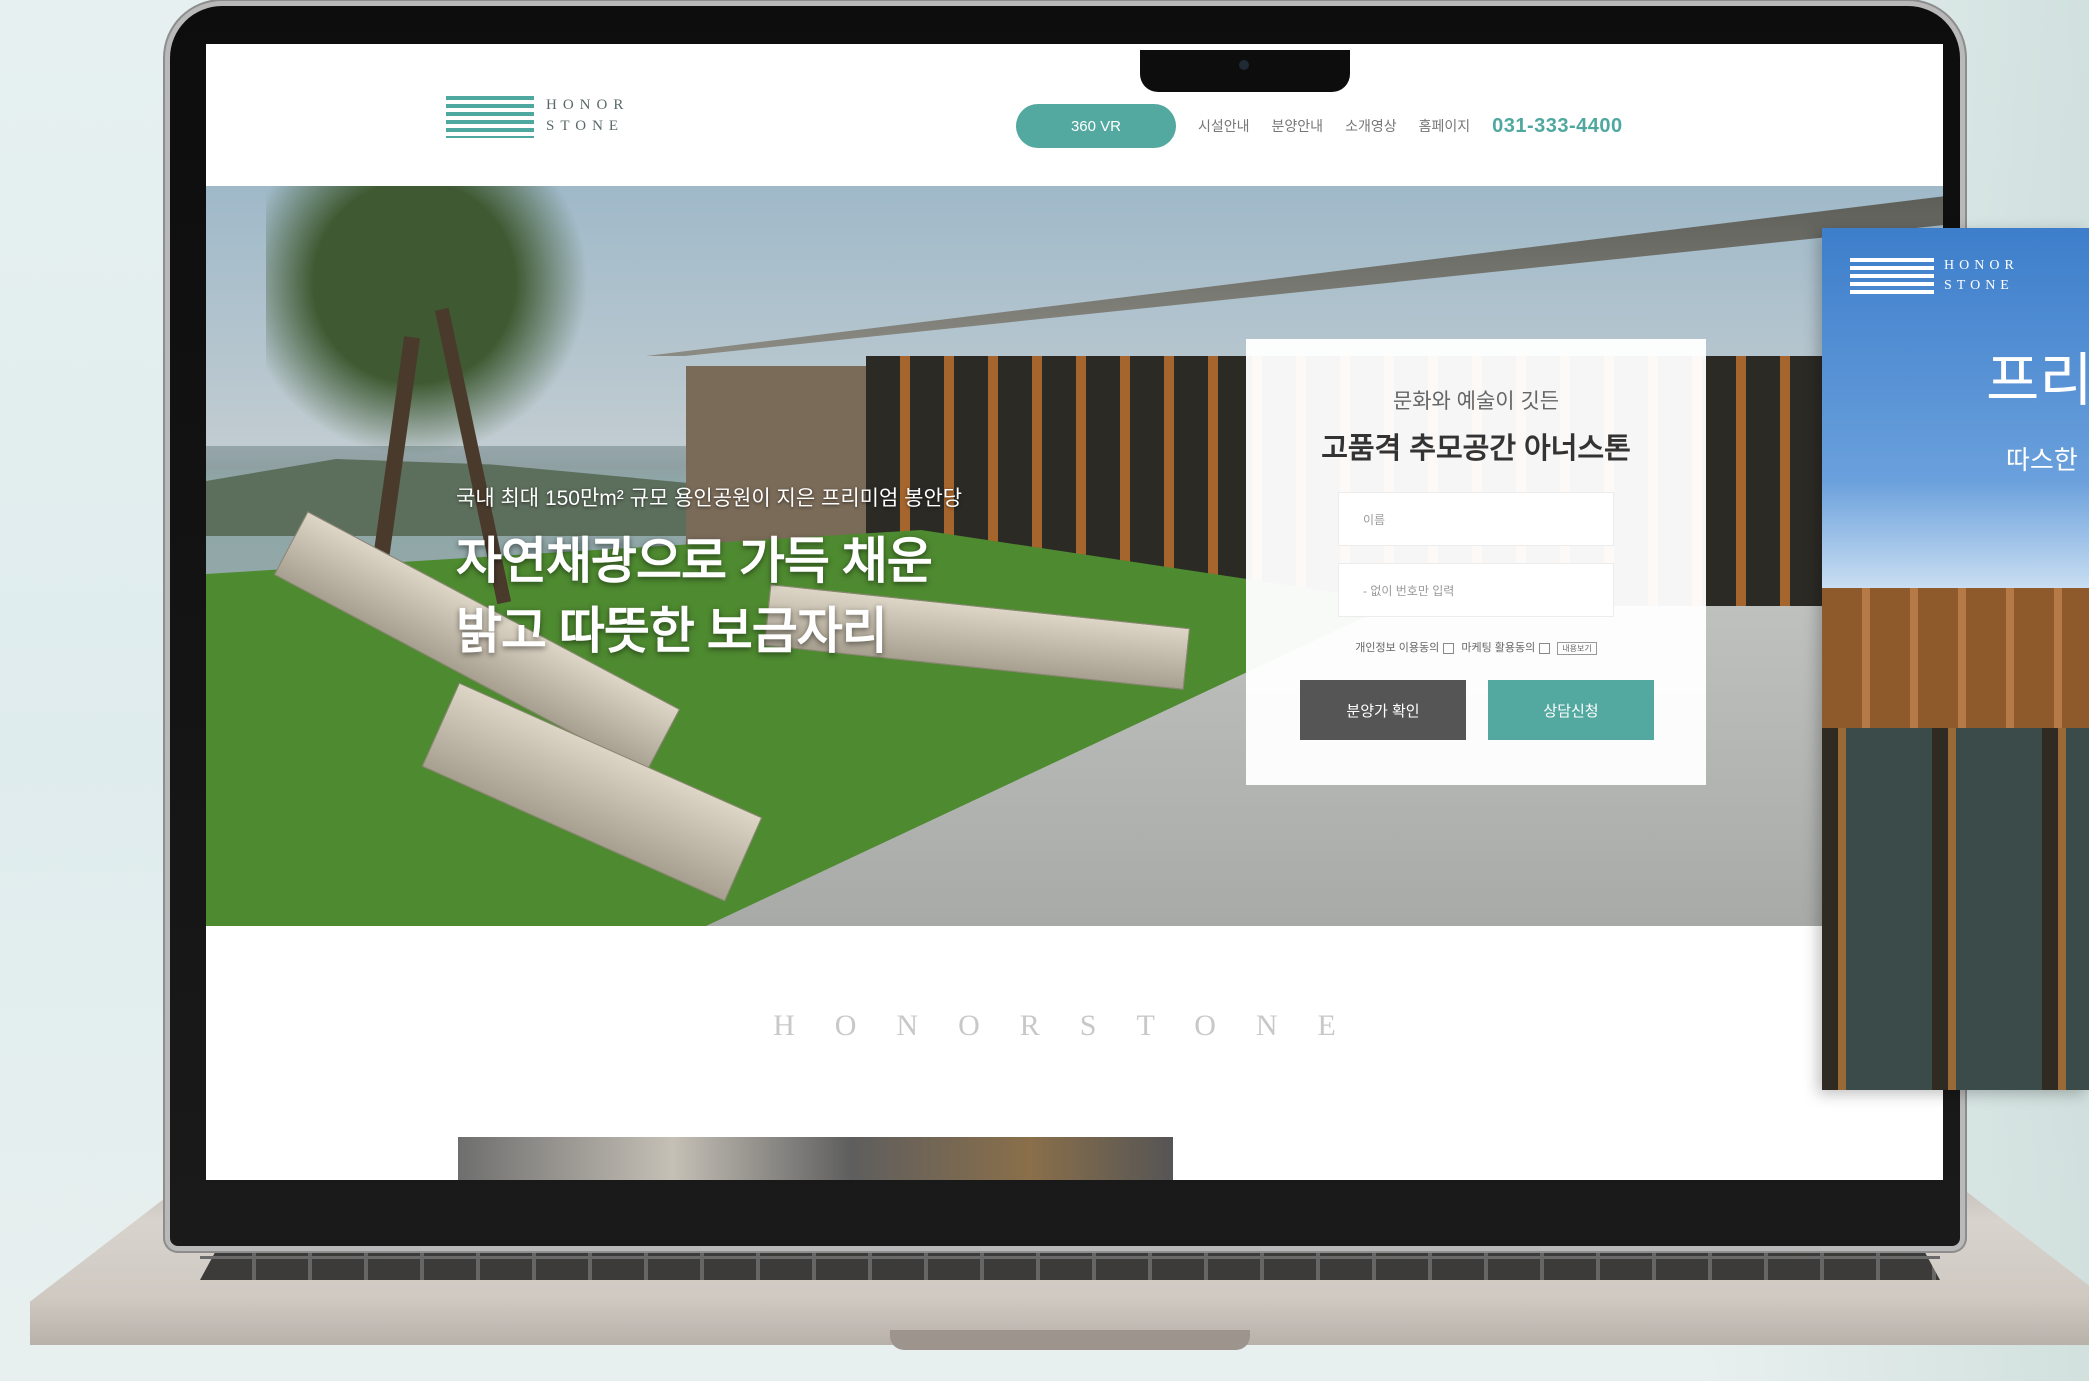 Image resolution: width=2089 pixels, height=1381 pixels. Describe the element at coordinates (1298, 126) in the screenshot. I see `nav-sales: 분양안내` at that location.